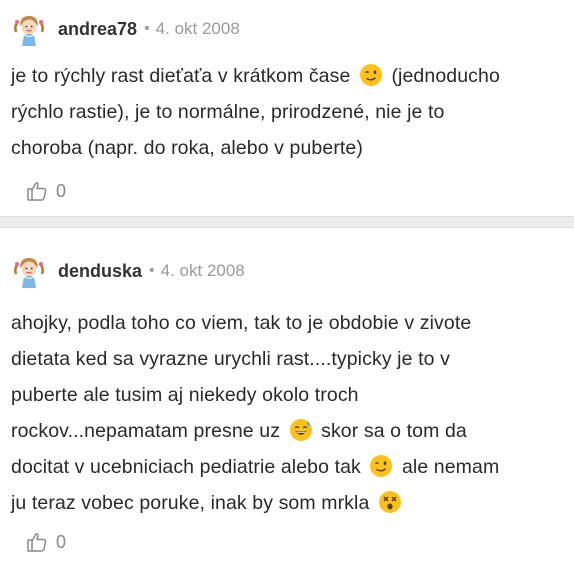  What do you see at coordinates (390, 502) in the screenshot?
I see `dizzy-face-emoji-icon` at bounding box center [390, 502].